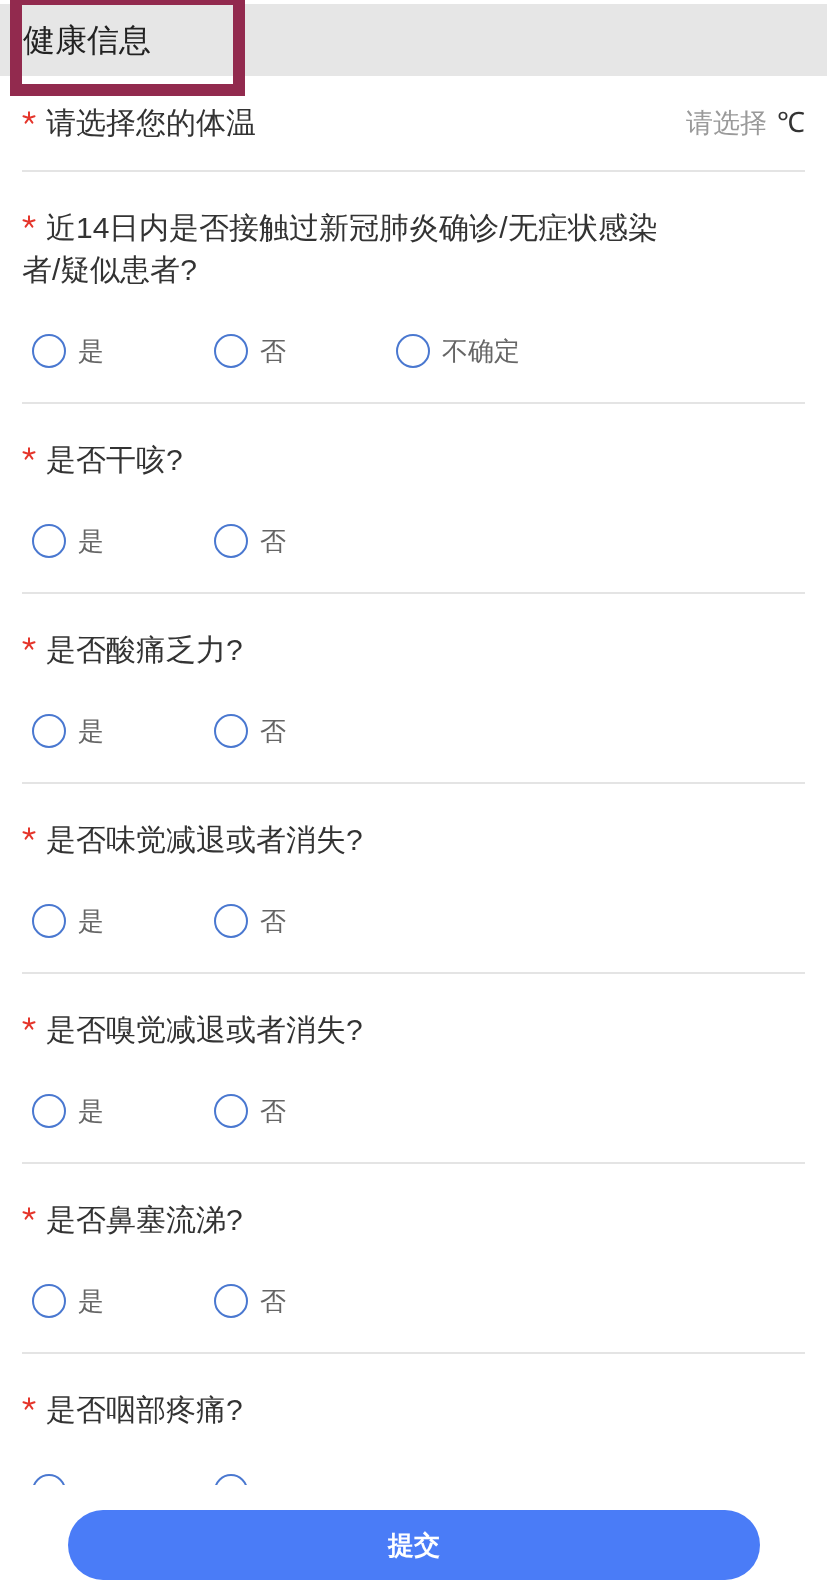  What do you see at coordinates (723, 123) in the screenshot?
I see `temperature-select-field: 请选择` at bounding box center [723, 123].